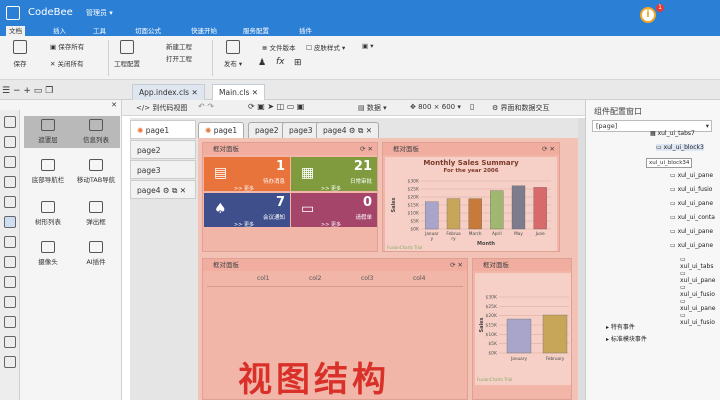 This screenshot has width=720, height=401. I want to click on page-icon, so click(10, 122).